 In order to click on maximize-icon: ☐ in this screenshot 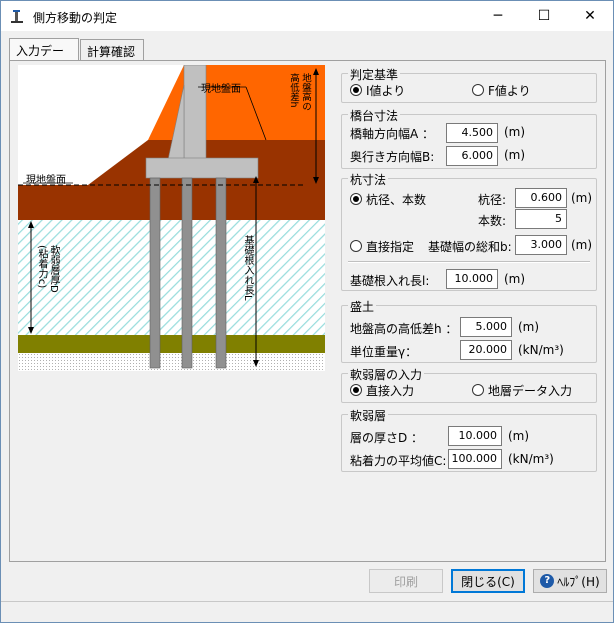, I will do `click(544, 16)`.